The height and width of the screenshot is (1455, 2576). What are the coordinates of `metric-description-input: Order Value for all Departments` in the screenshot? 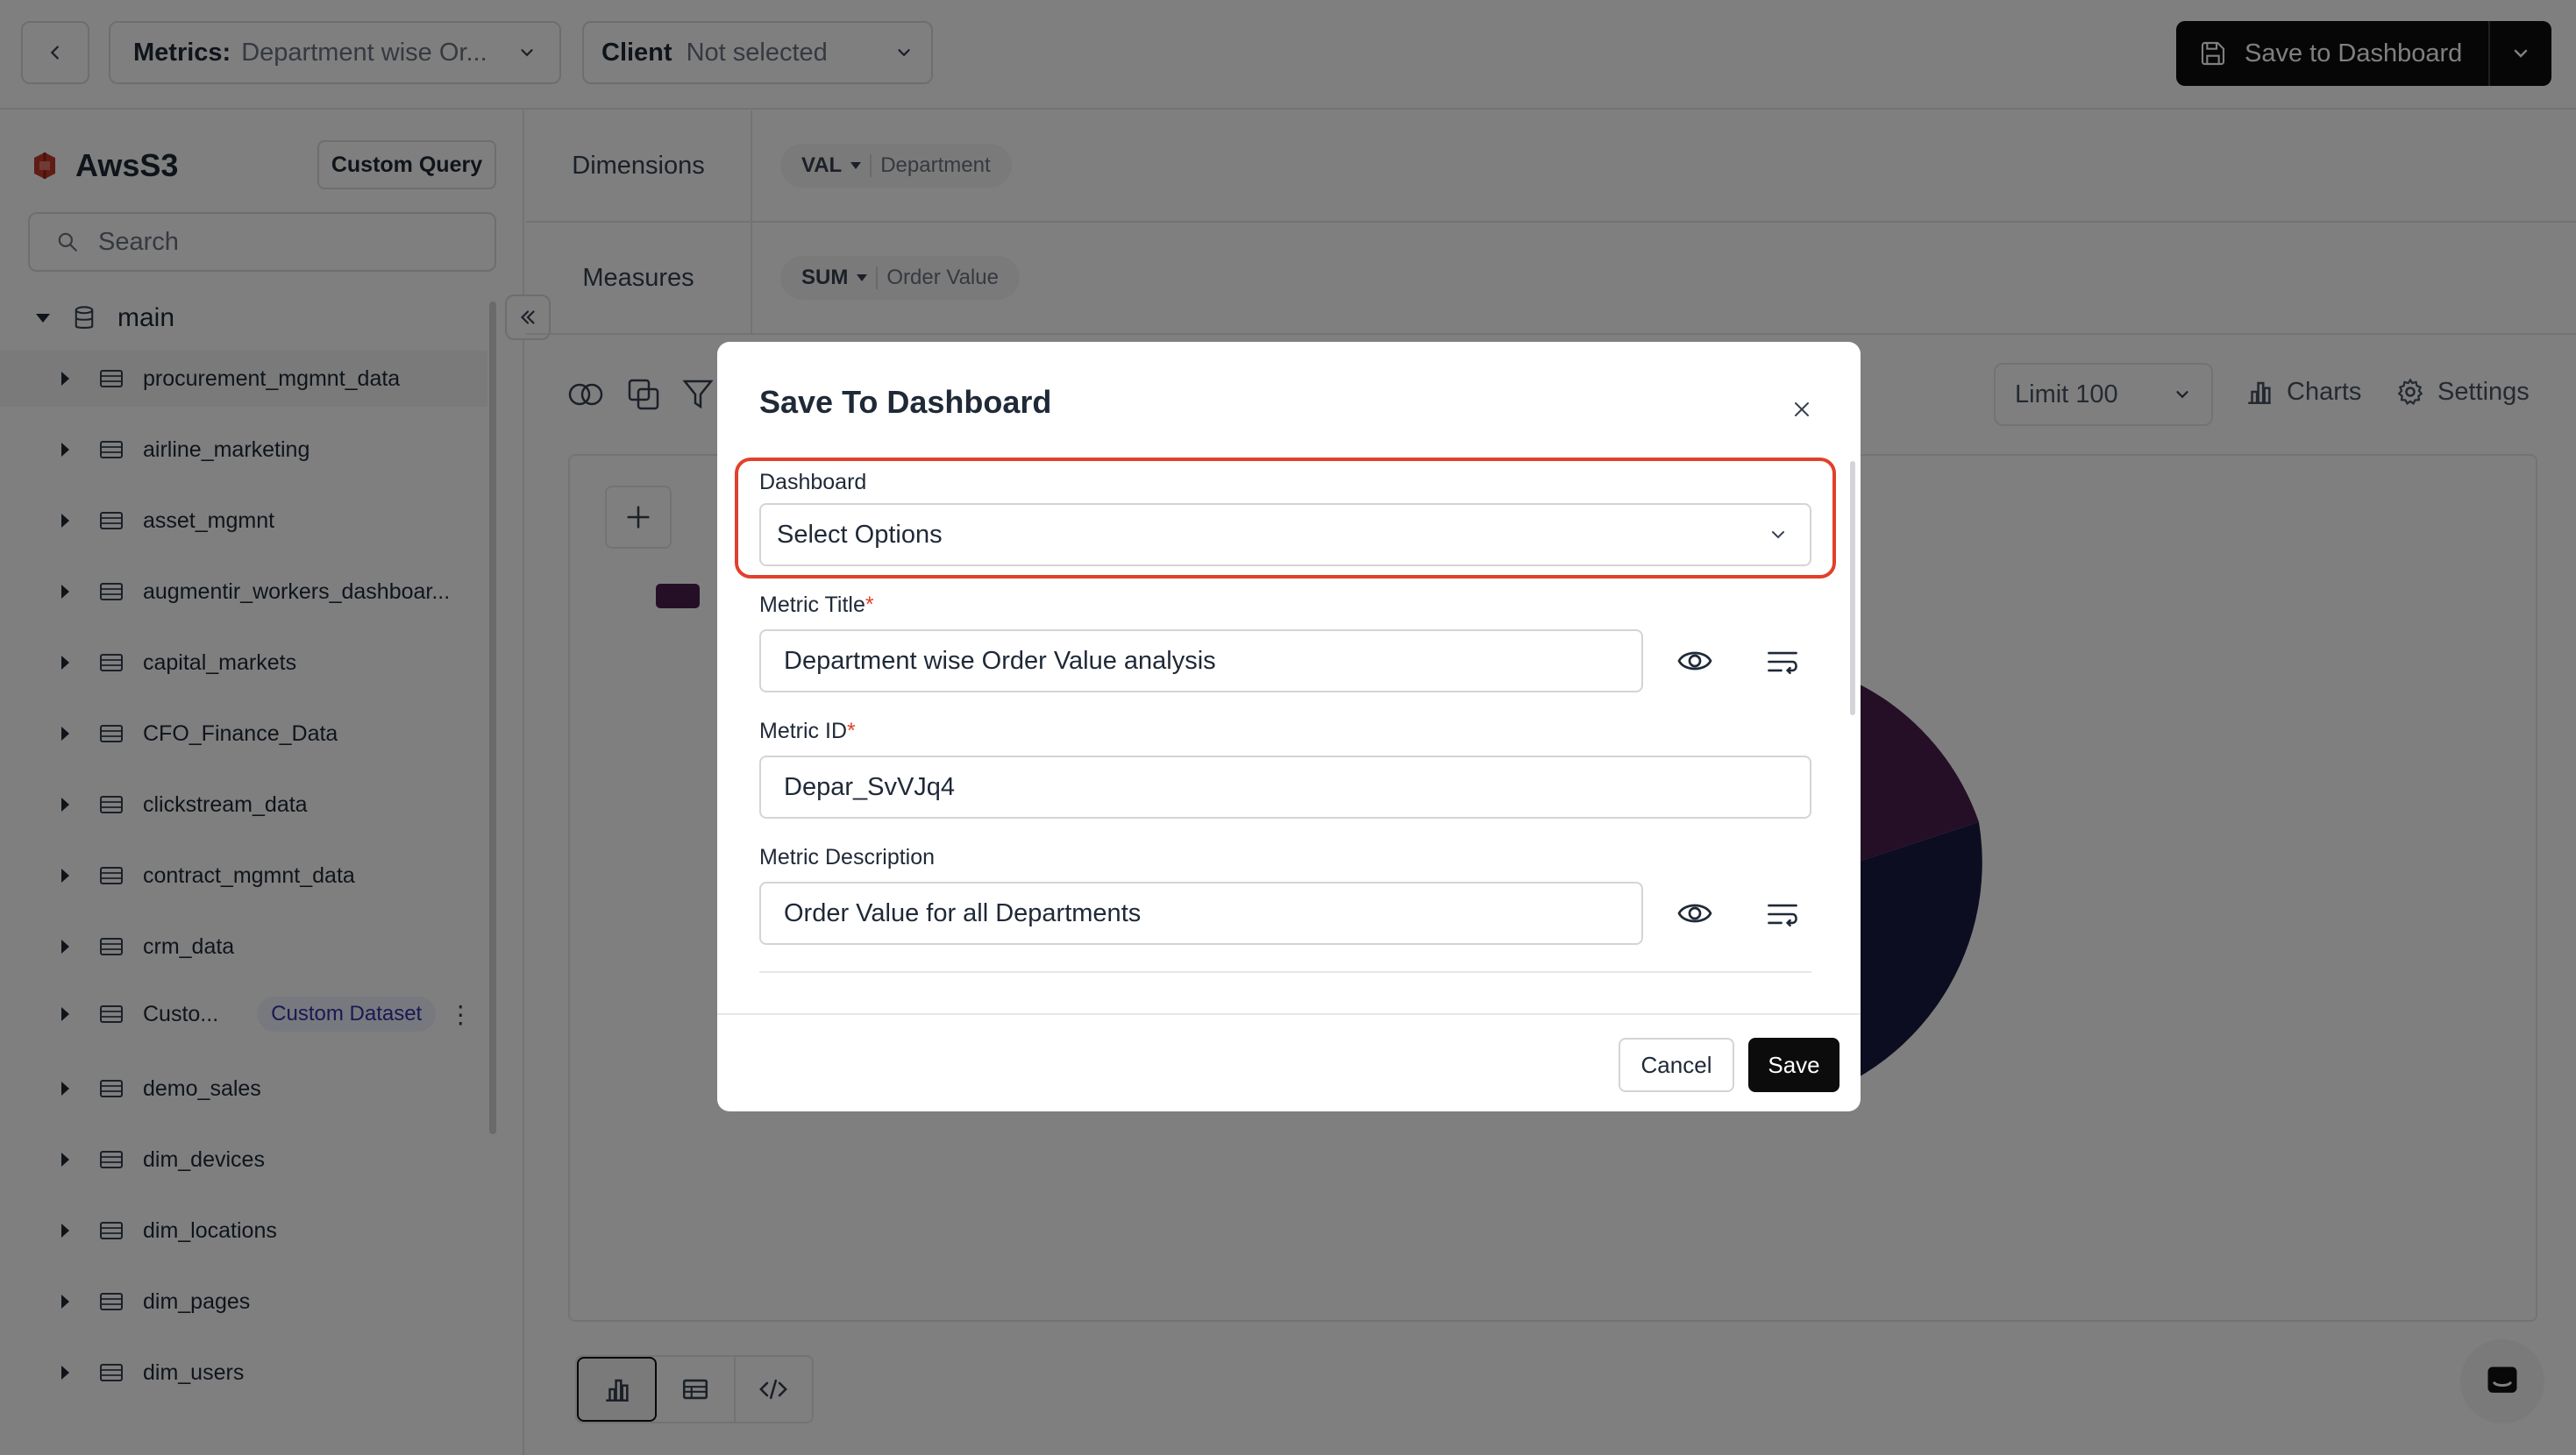 It's located at (1201, 913).